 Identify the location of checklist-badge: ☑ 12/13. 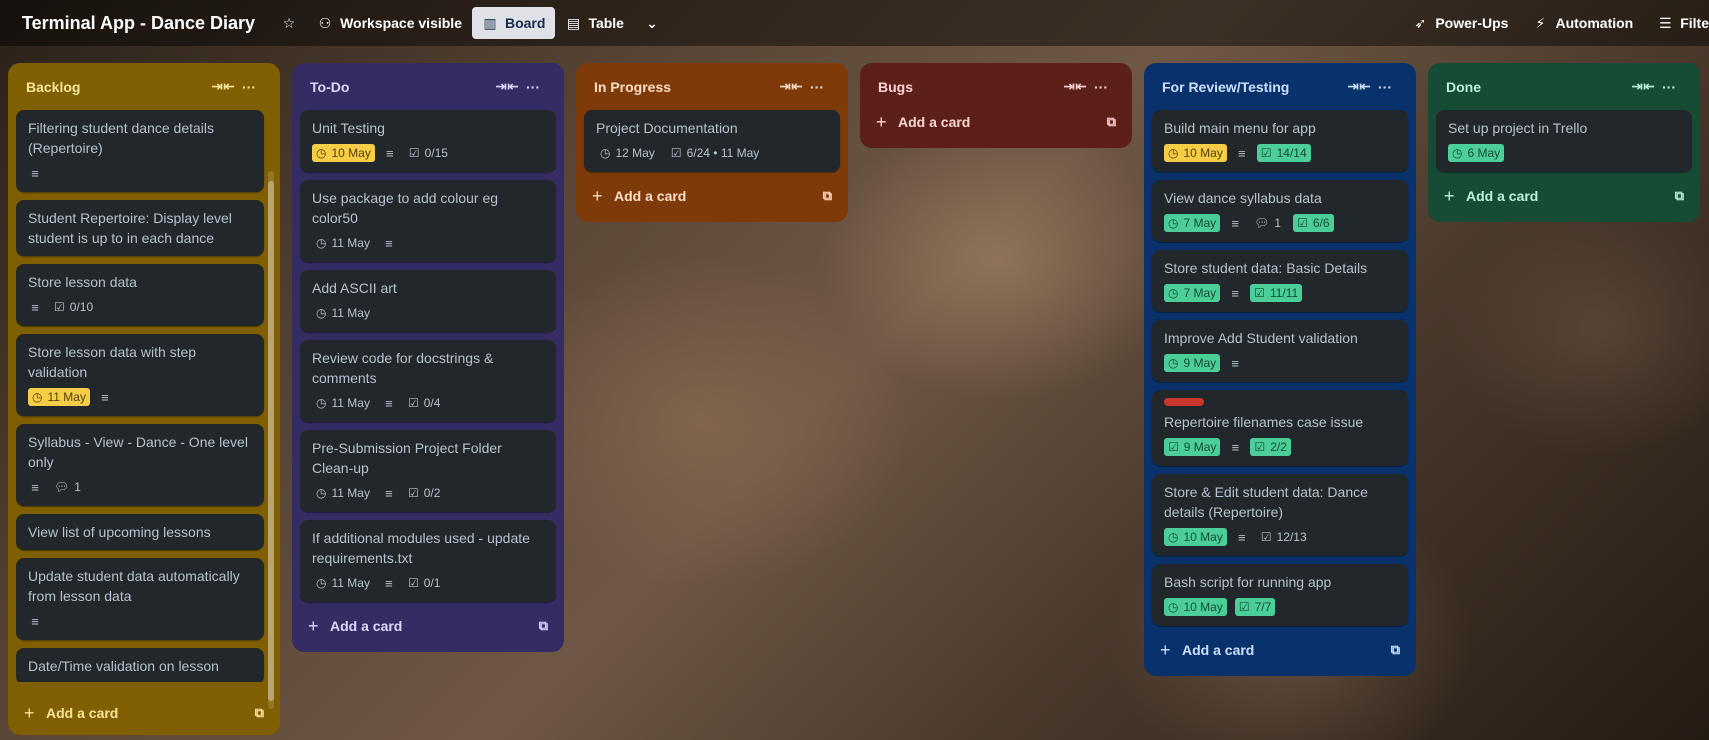
(1283, 537).